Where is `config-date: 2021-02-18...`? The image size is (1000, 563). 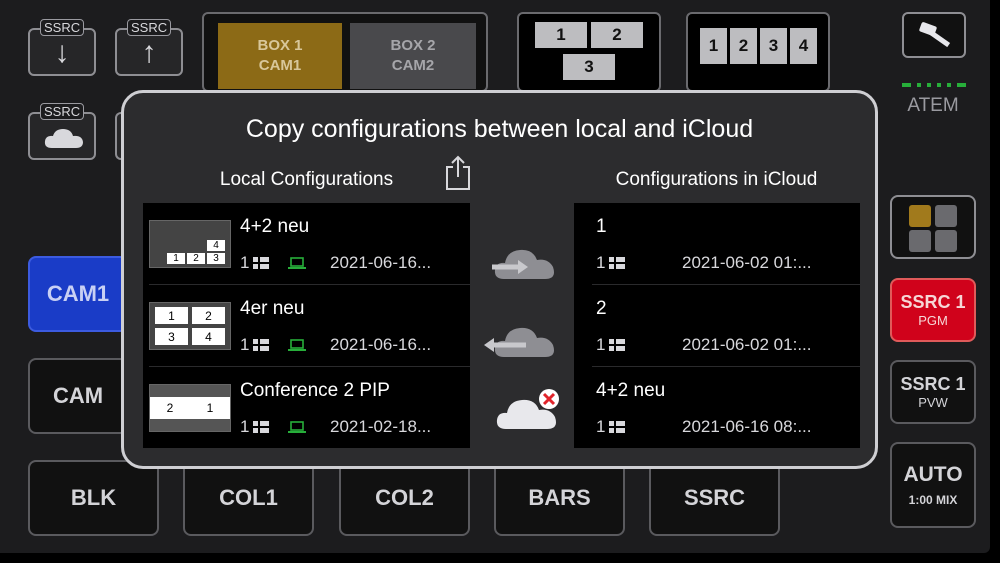 config-date: 2021-02-18... is located at coordinates (381, 426).